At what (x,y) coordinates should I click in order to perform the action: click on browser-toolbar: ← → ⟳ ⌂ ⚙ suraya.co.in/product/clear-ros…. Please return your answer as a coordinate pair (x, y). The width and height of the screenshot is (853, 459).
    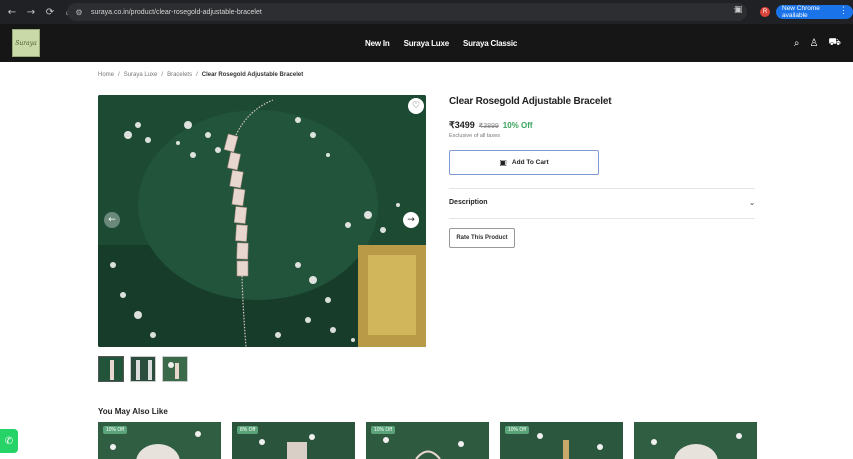
    Looking at the image, I should click on (426, 12).